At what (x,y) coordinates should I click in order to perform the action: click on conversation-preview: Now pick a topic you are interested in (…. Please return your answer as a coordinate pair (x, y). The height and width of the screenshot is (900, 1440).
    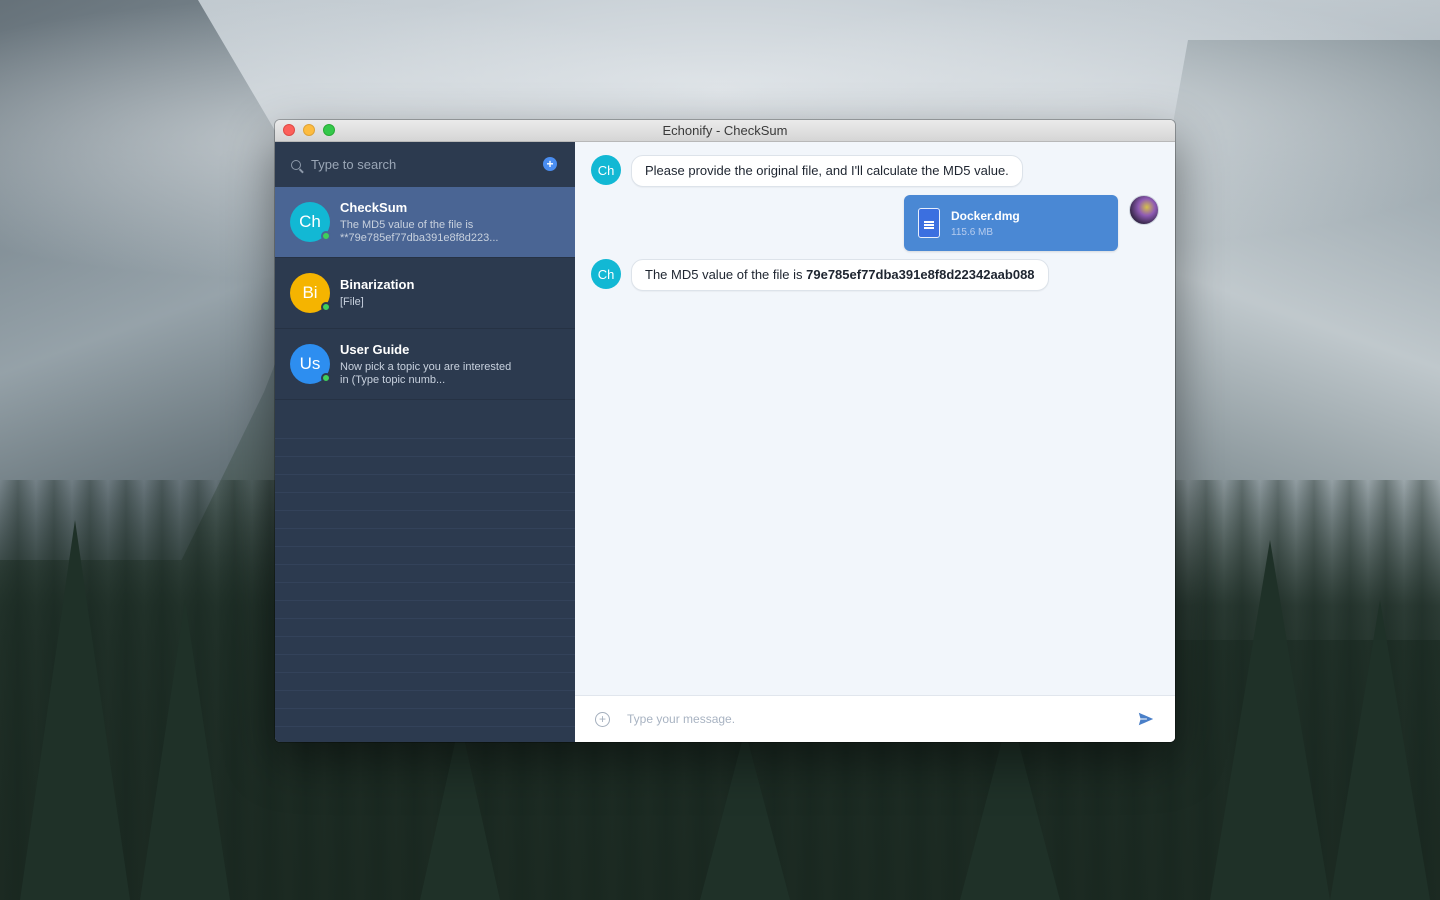
    Looking at the image, I should click on (426, 373).